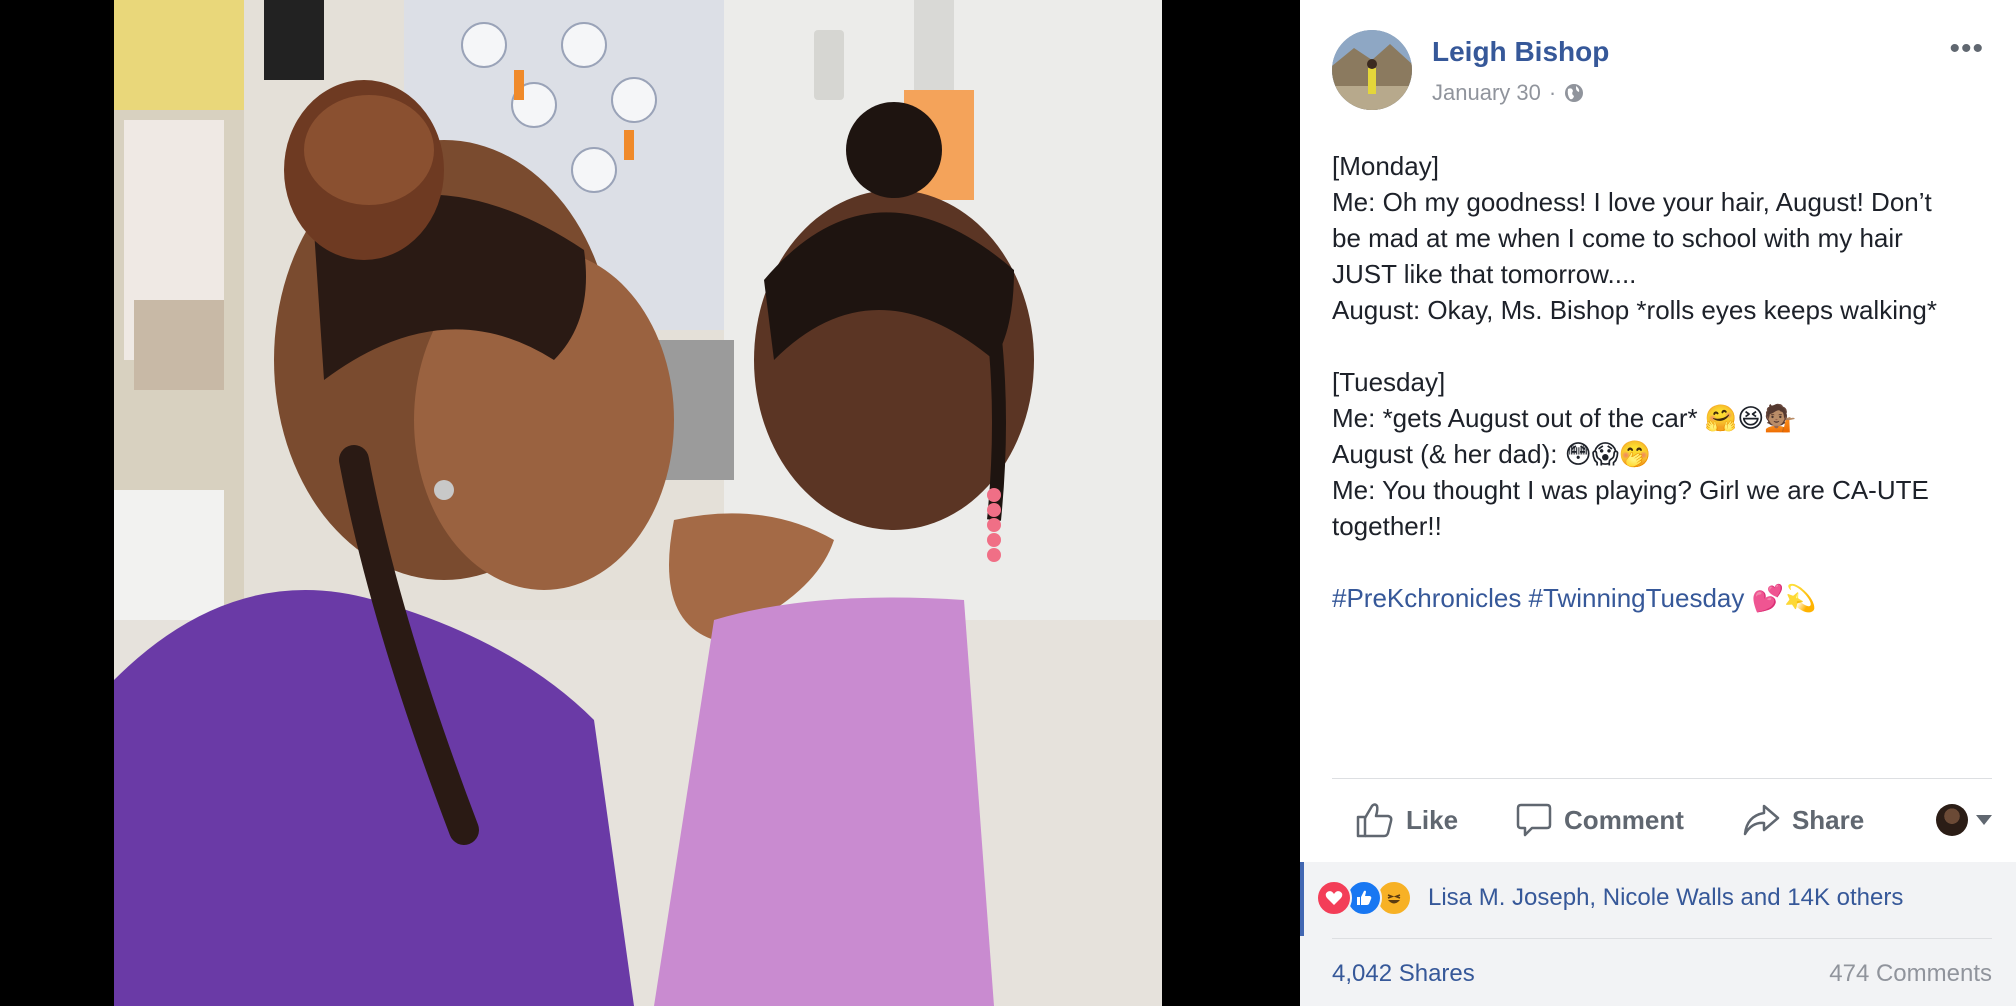  Describe the element at coordinates (1574, 93) in the screenshot. I see `globe-icon` at that location.